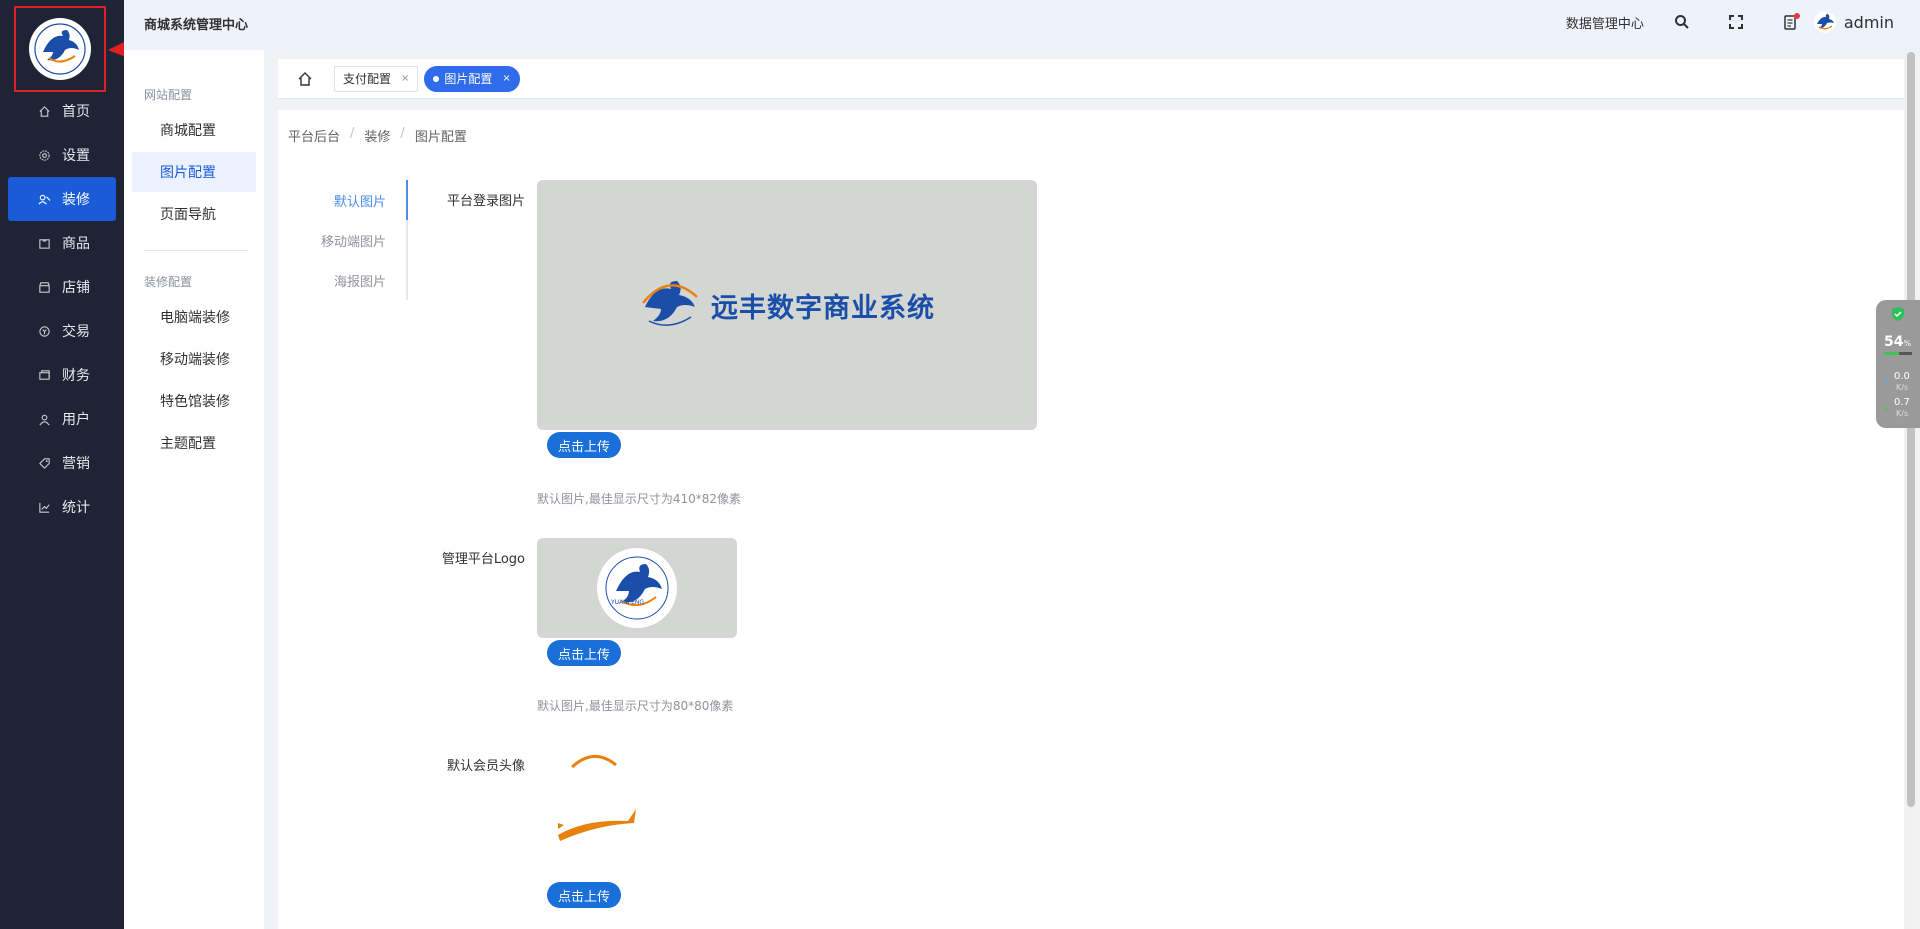  I want to click on logo-caption: YUANFENG, so click(628, 602).